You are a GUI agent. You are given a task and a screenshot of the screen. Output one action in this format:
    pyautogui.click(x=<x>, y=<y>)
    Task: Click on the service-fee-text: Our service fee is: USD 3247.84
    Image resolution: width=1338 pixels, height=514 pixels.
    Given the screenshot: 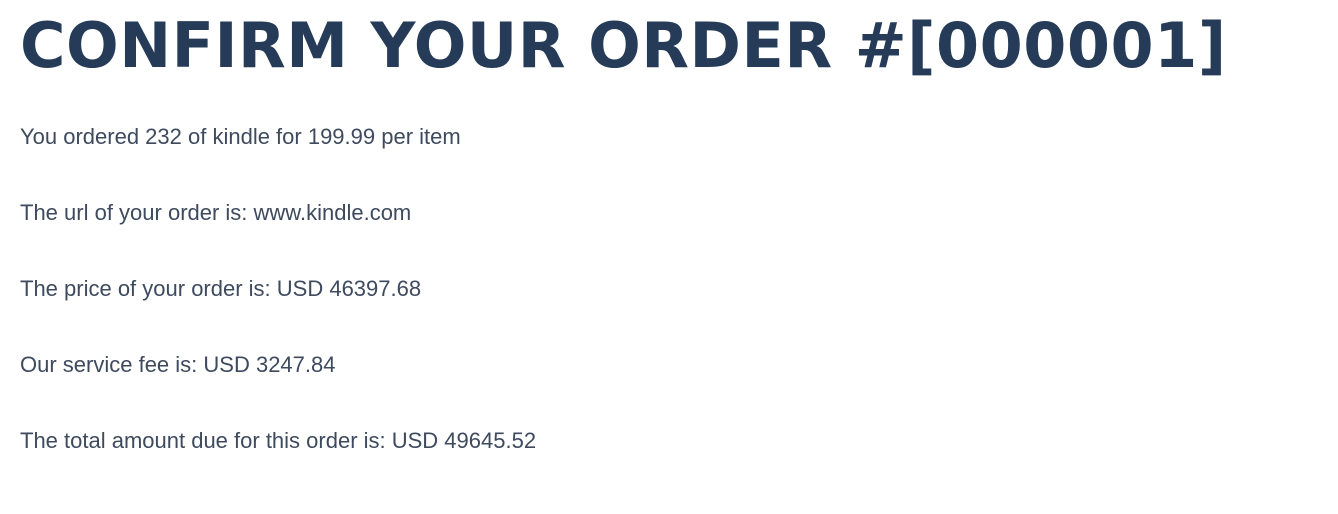 What is the action you would take?
    pyautogui.click(x=178, y=364)
    